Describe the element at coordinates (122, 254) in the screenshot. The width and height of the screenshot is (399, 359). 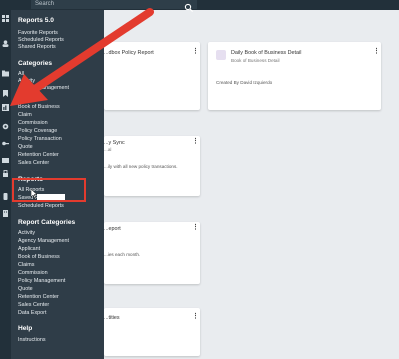
I see `card-description: ...ies each month.` at that location.